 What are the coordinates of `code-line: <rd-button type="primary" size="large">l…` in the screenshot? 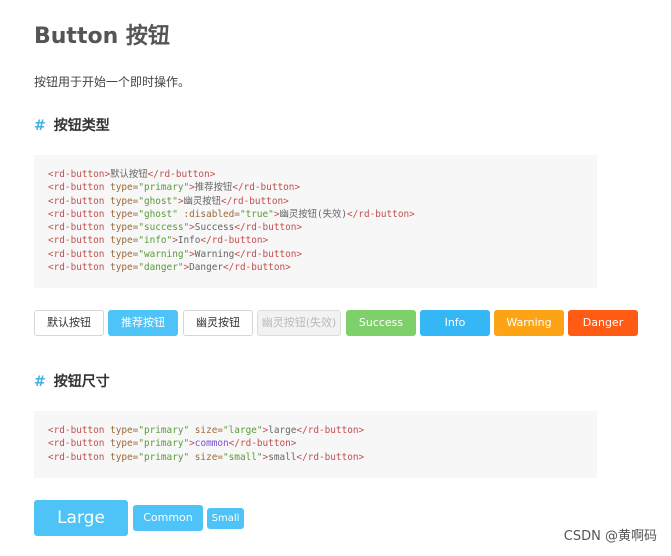 It's located at (322, 430).